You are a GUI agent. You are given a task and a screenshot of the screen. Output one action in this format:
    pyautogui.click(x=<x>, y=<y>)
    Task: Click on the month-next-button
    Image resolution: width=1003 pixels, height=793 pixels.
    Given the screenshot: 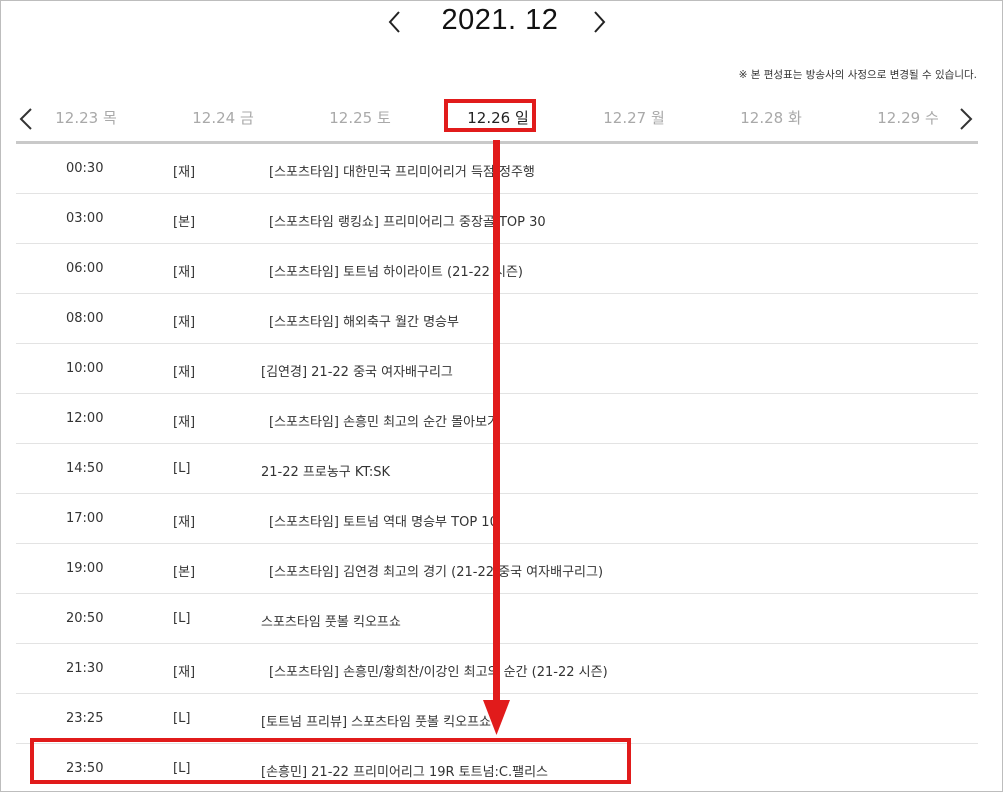 What is the action you would take?
    pyautogui.click(x=599, y=22)
    